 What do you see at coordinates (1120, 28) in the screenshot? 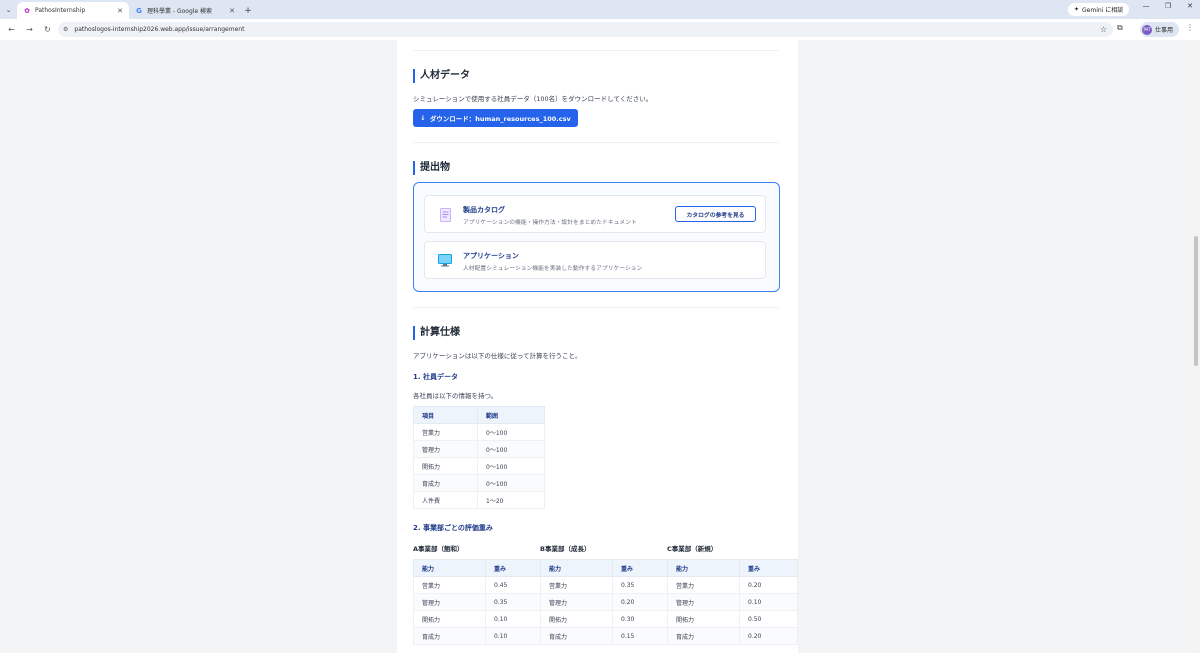
I see `extensions-icon: ⧉` at bounding box center [1120, 28].